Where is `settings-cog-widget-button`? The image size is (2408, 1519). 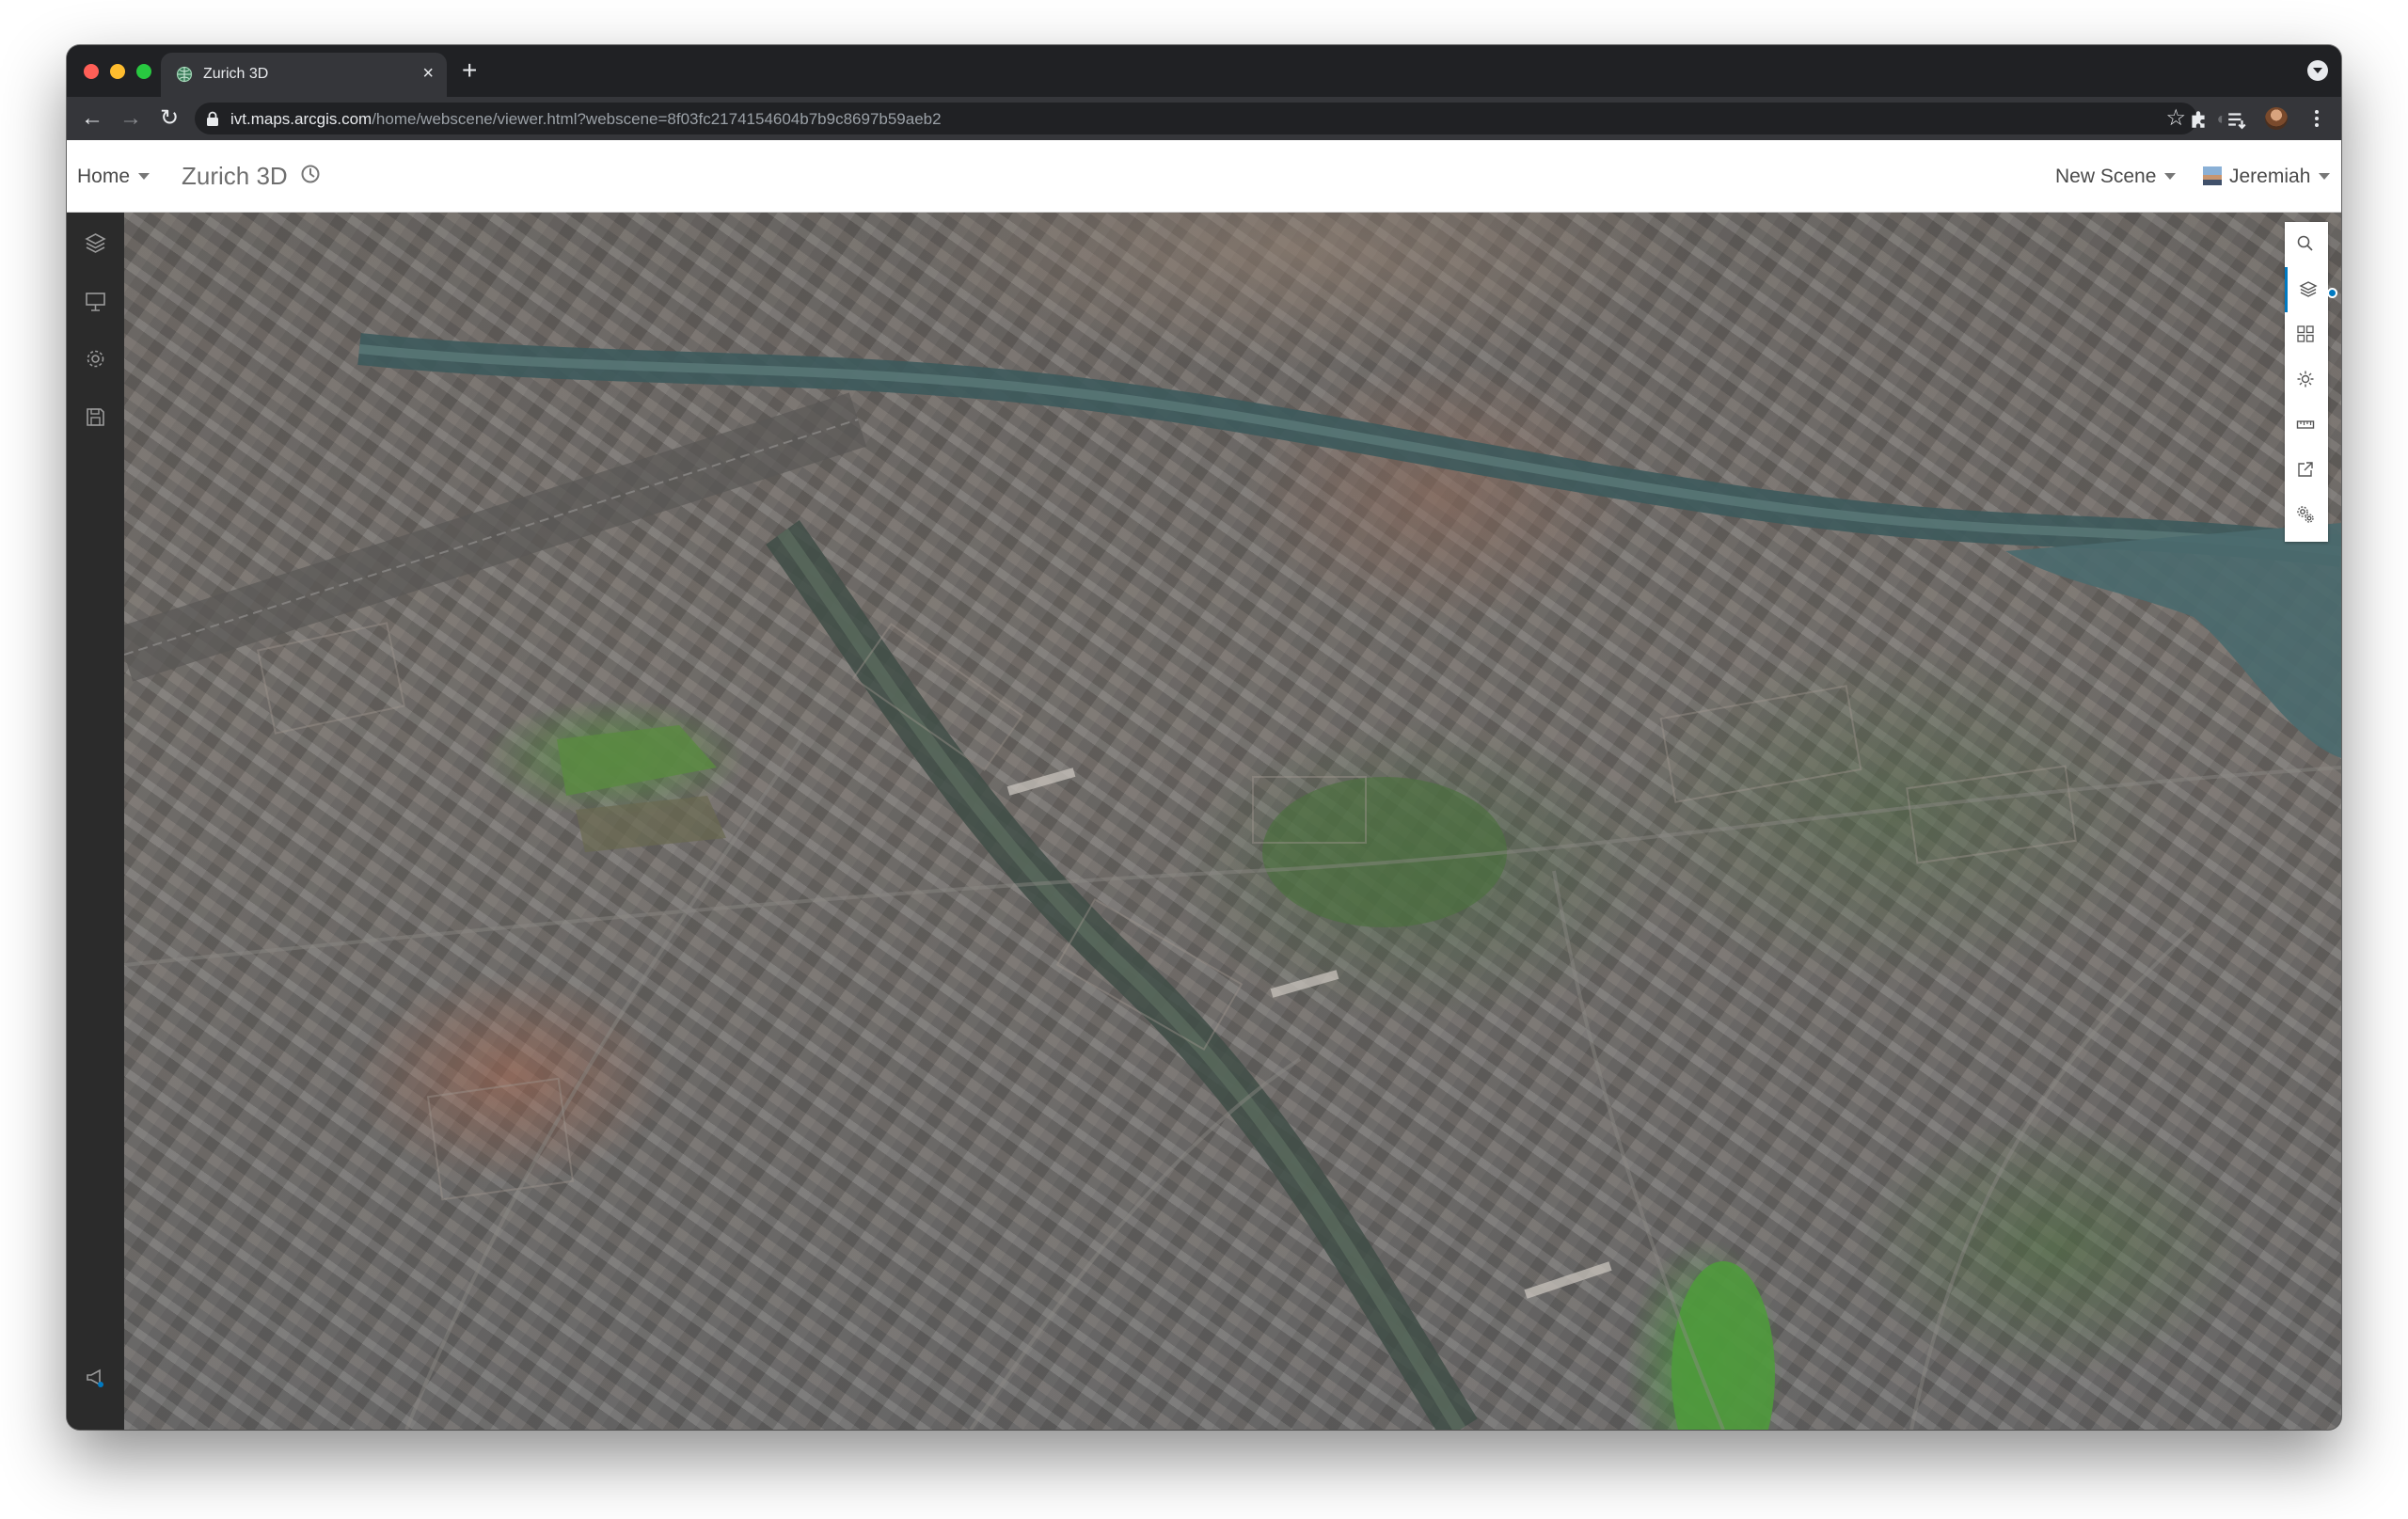
settings-cog-widget-button is located at coordinates (2306, 515).